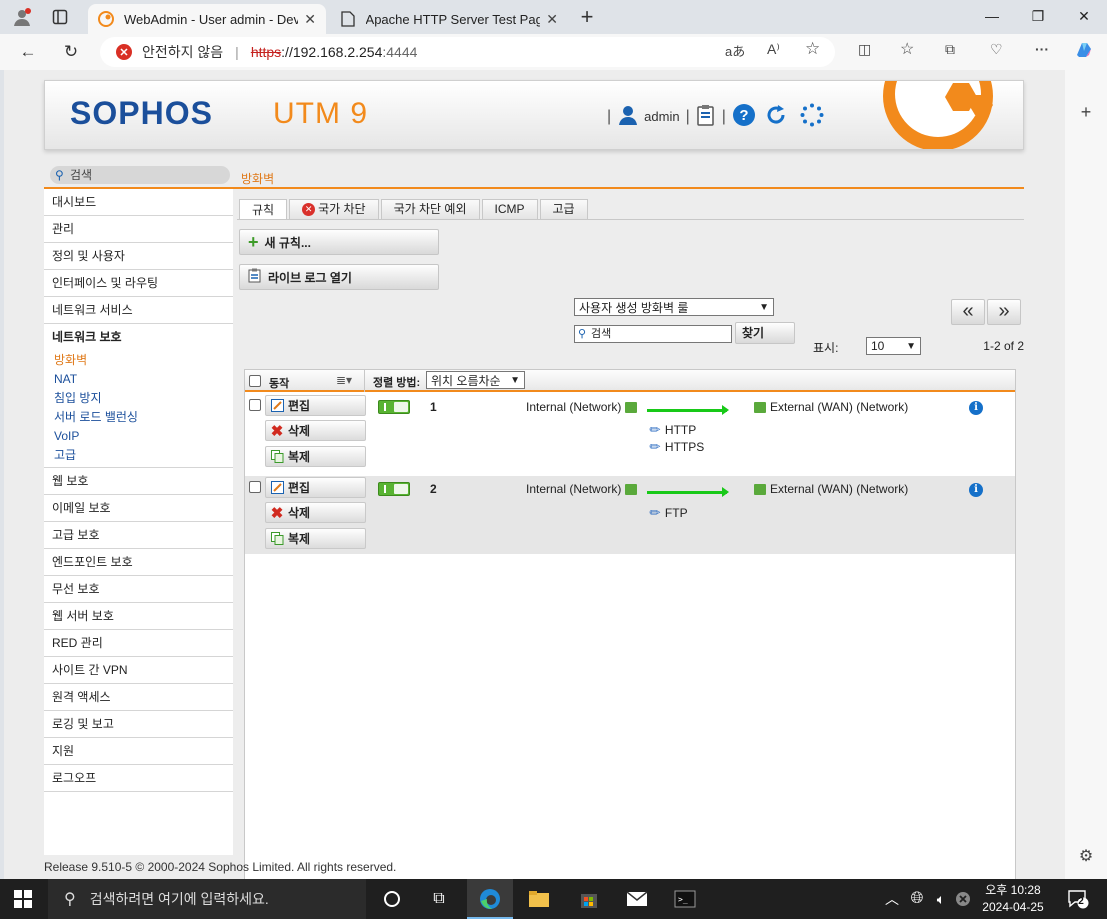 The width and height of the screenshot is (1107, 919). What do you see at coordinates (138, 417) in the screenshot?
I see `sidebar-sub-server-load-balancing: 서버 로드 밸런싱` at bounding box center [138, 417].